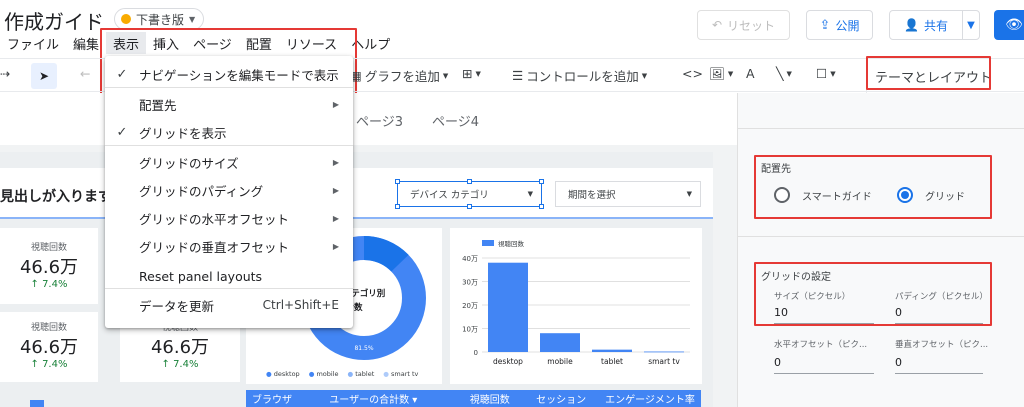  I want to click on page-tab-3: ページ3, so click(379, 120).